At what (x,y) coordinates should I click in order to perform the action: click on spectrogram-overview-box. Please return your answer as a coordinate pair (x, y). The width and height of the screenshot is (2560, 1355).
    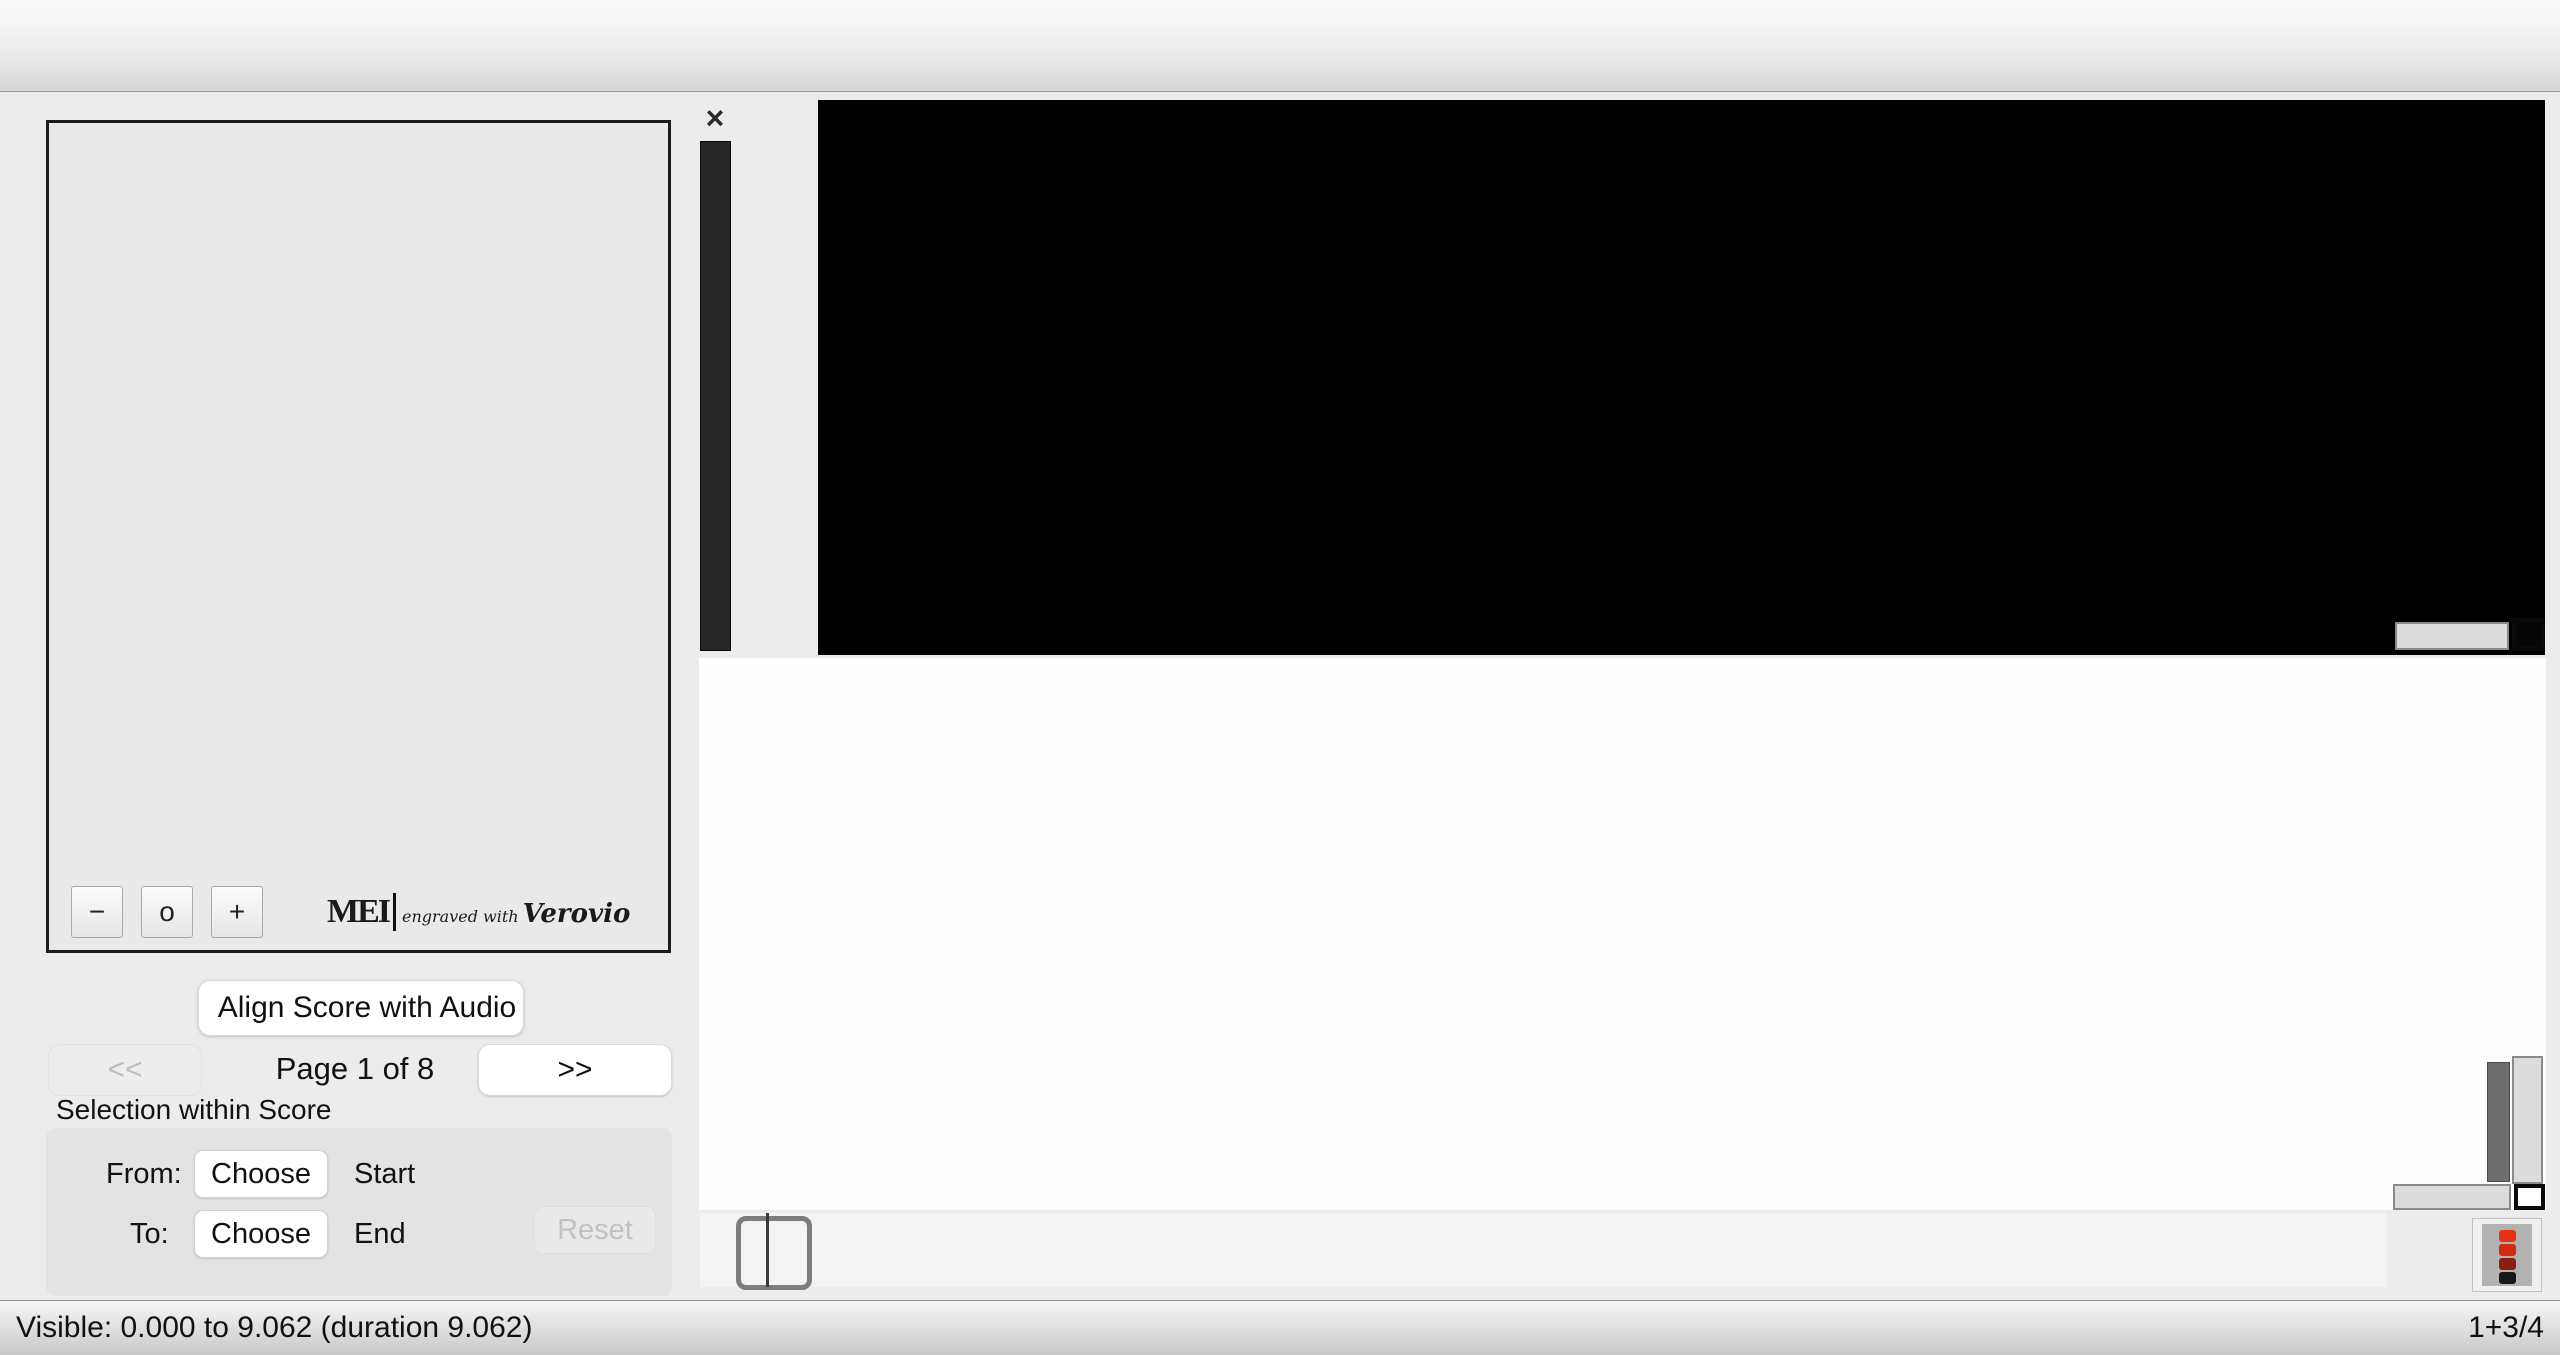
    Looking at the image, I should click on (2528, 634).